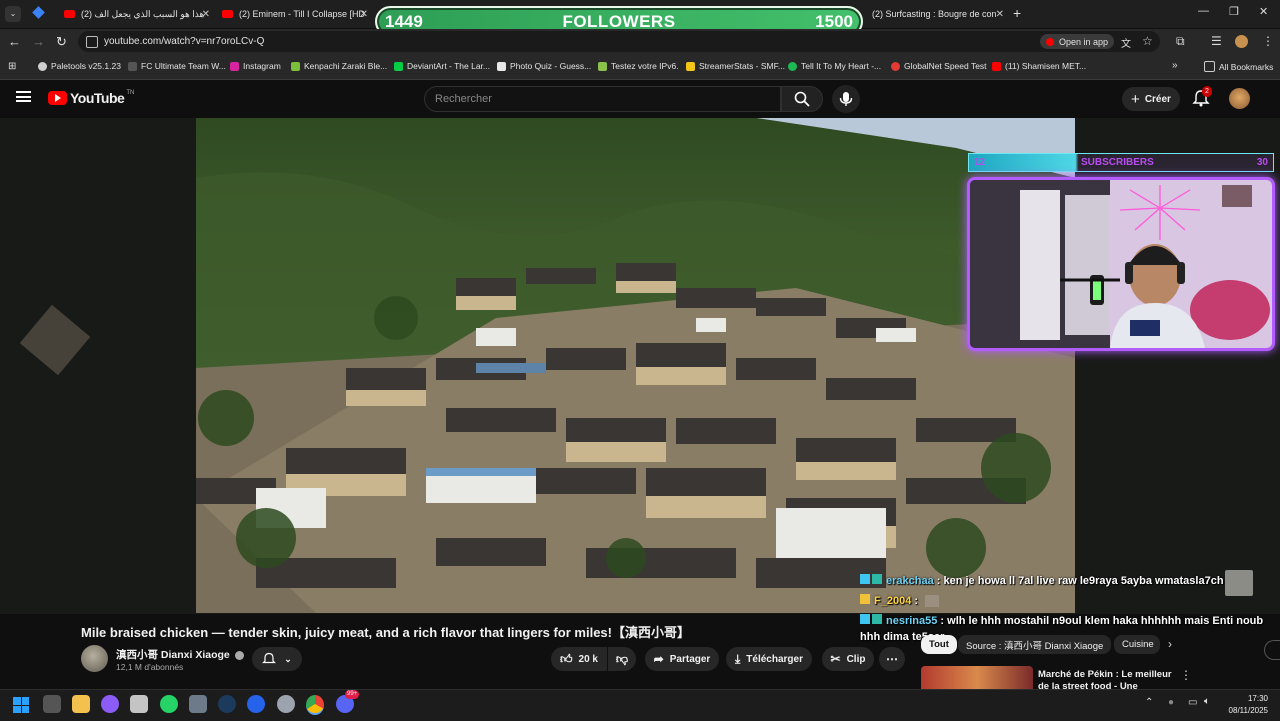 The image size is (1280, 721). What do you see at coordinates (136, 14) in the screenshot?
I see `tab-arabic-video: هذا هو السبب الذي يجعل الف (2) ✕` at bounding box center [136, 14].